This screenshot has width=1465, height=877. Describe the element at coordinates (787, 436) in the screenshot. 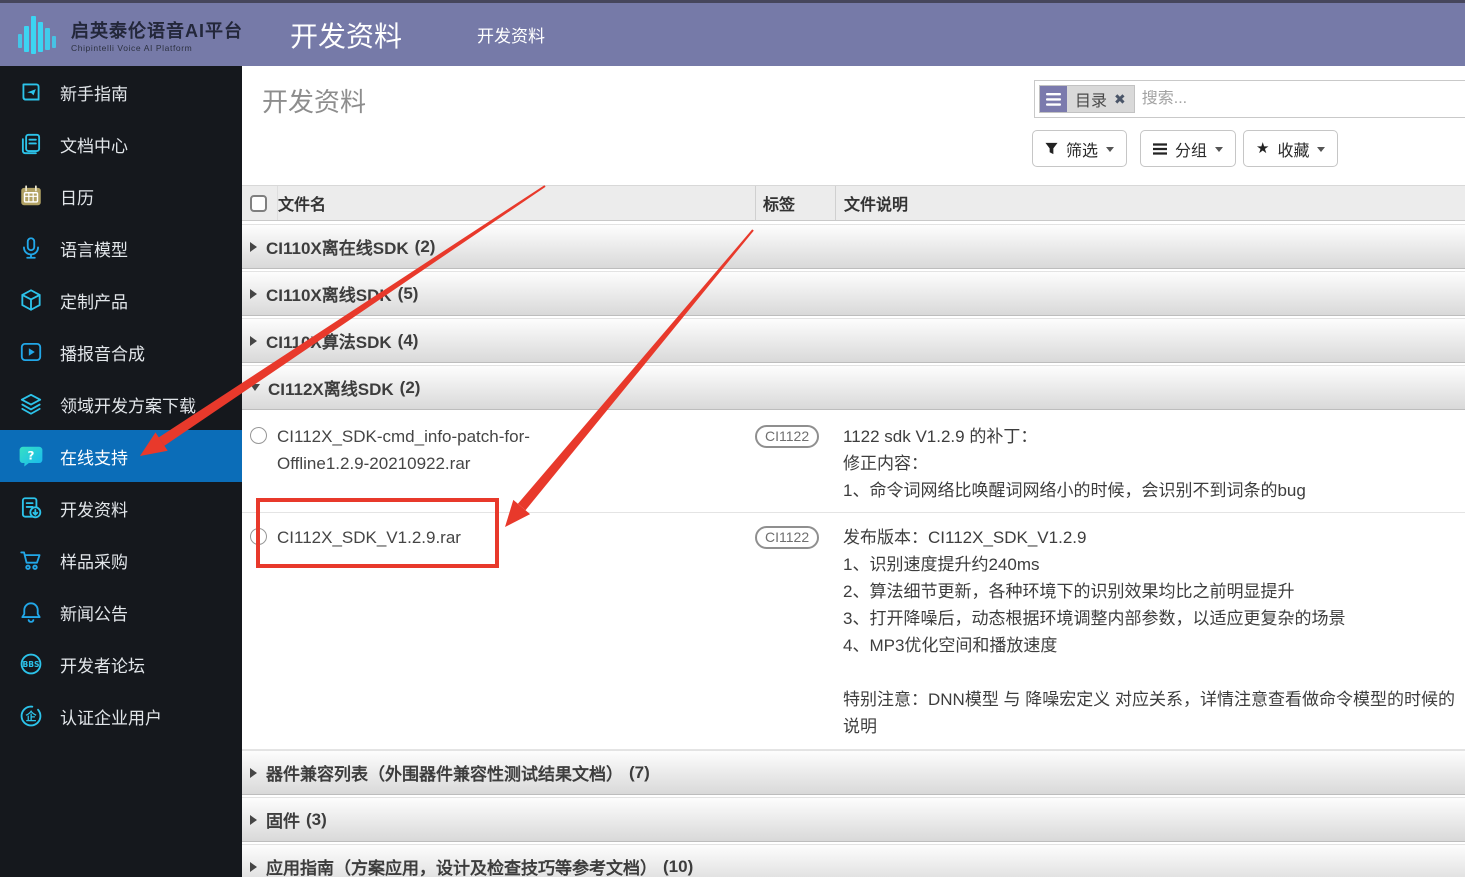

I see `tag-badge: CI1122` at that location.